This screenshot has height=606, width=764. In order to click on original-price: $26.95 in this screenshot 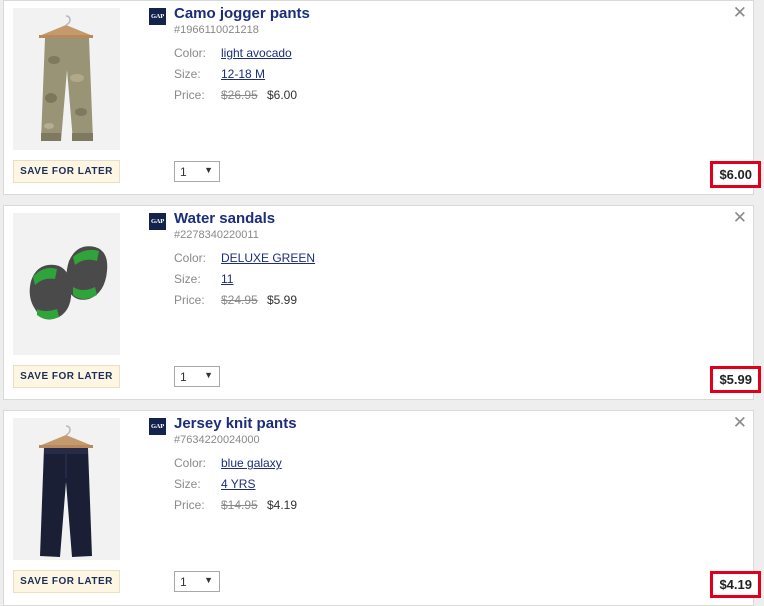, I will do `click(239, 95)`.